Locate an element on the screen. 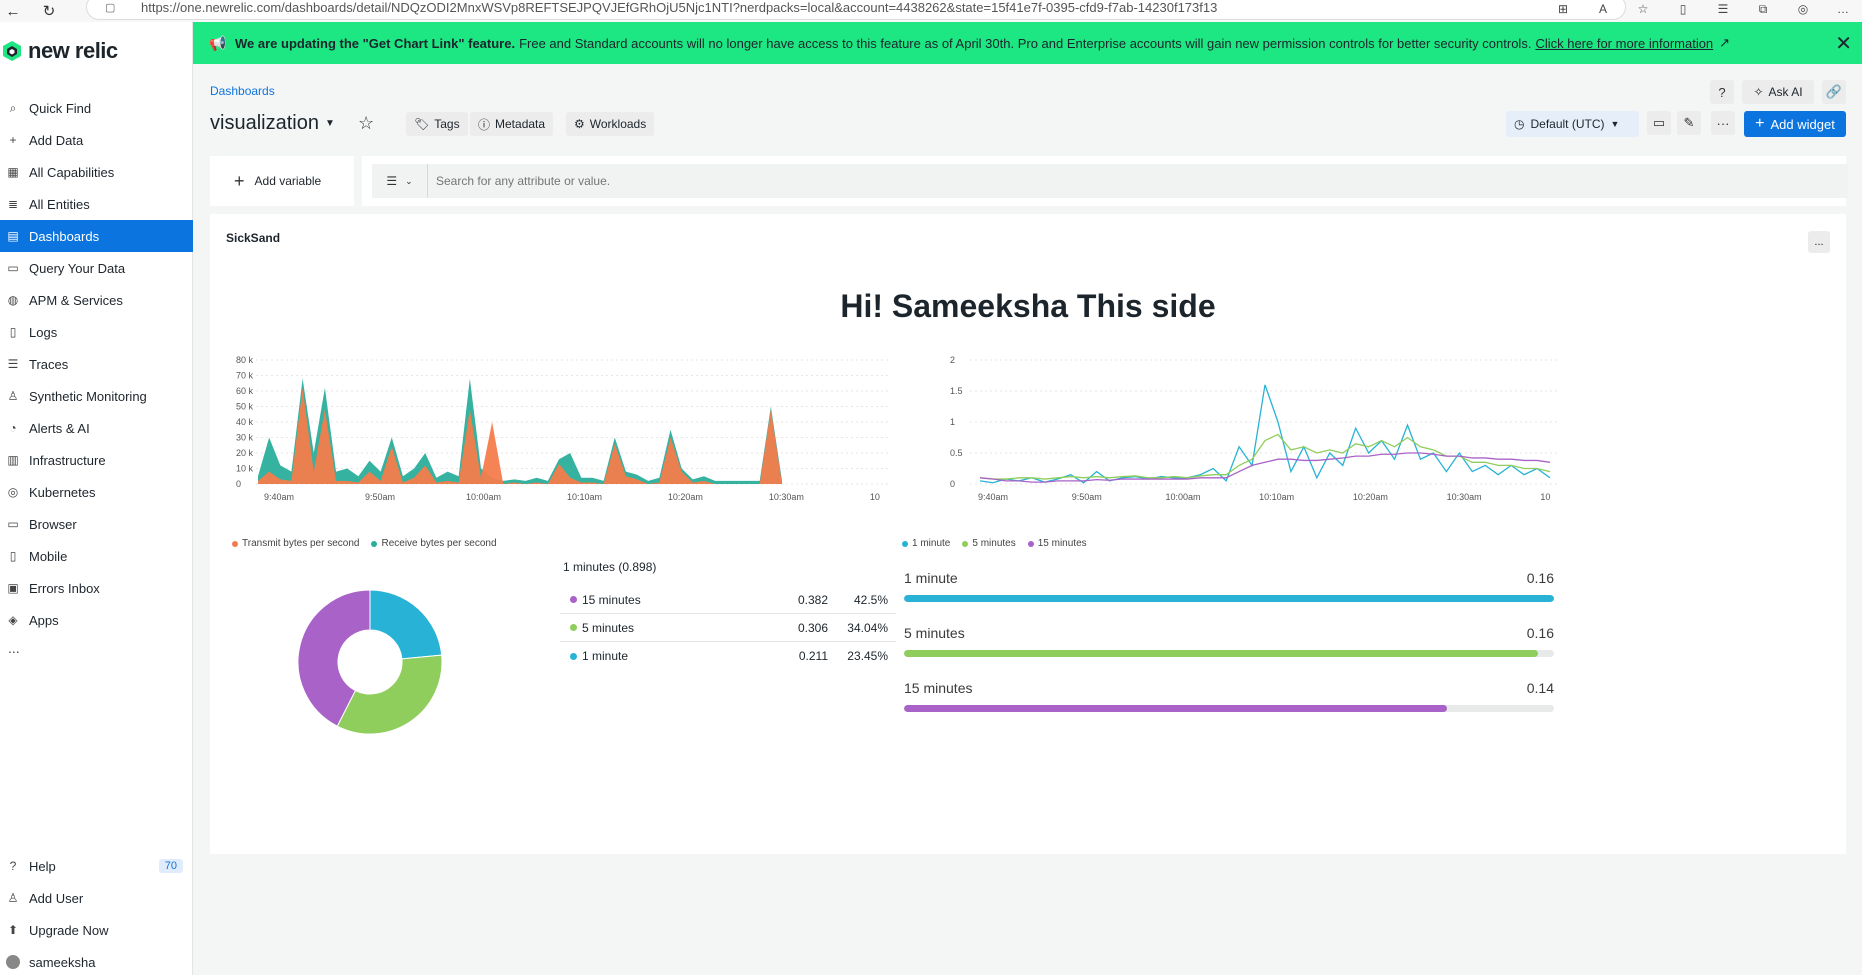  tags-button: 🏷 Tags is located at coordinates (437, 124).